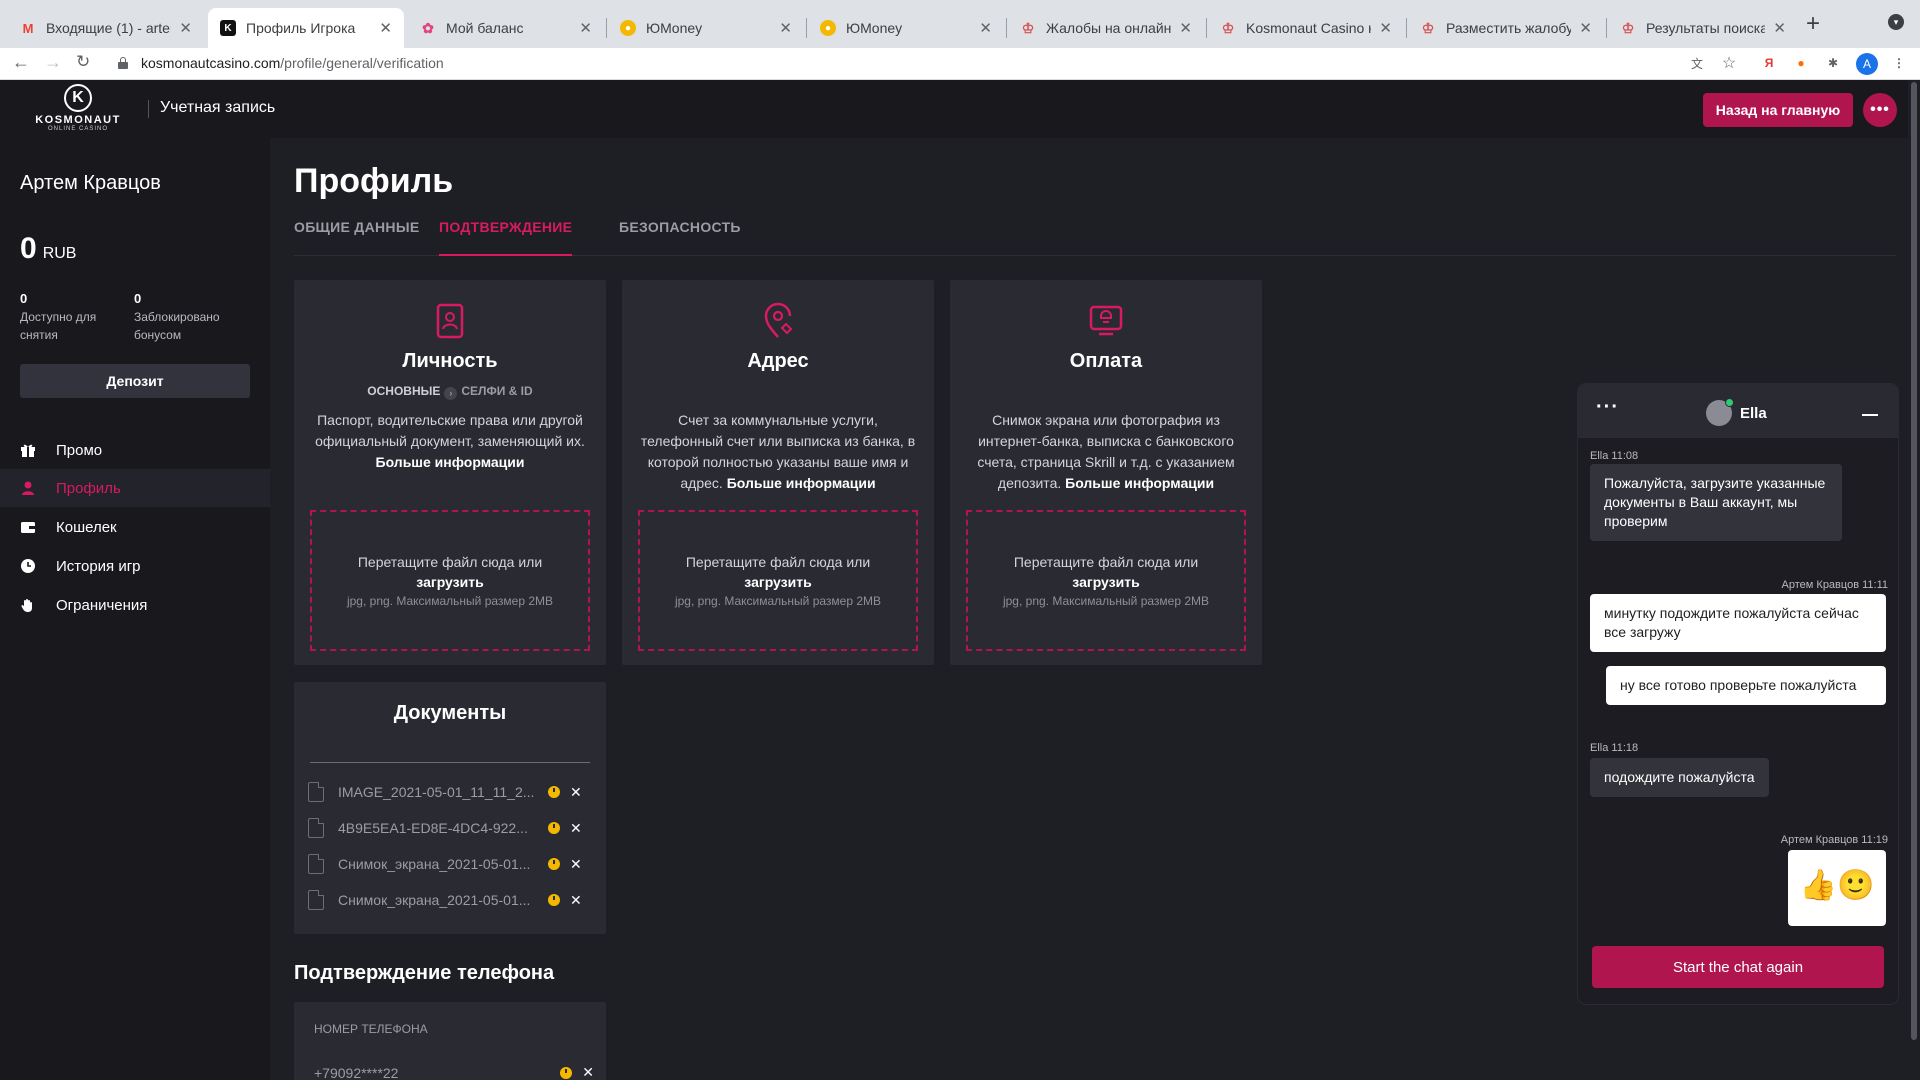  I want to click on browser-tab: ✿ Мой баланс ✕, so click(506, 28).